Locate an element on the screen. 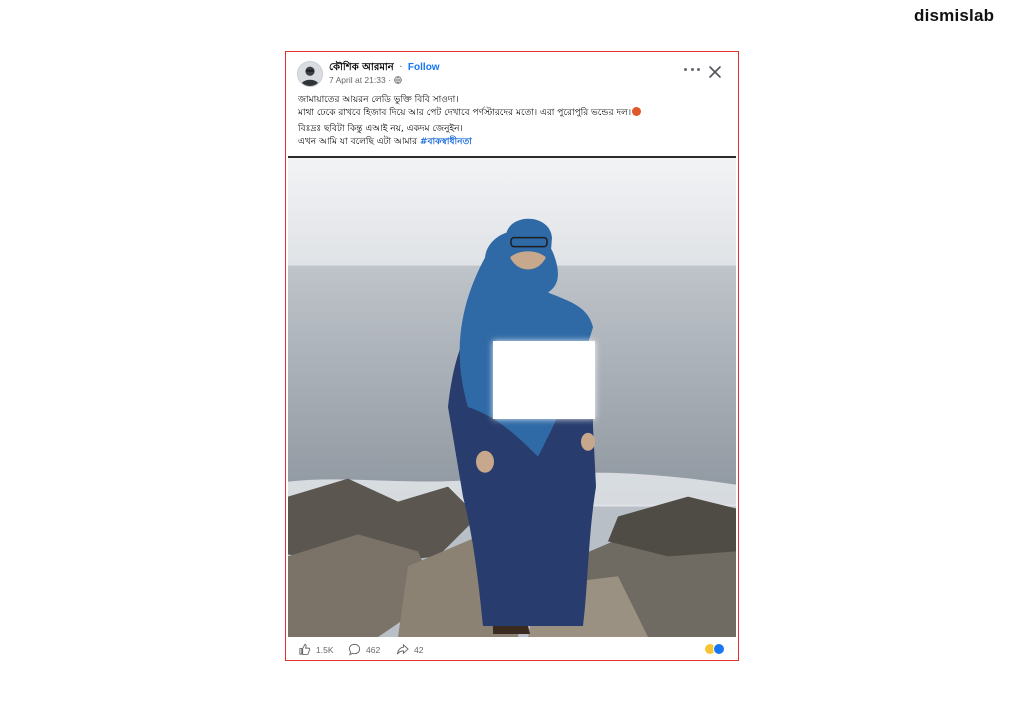 The height and width of the screenshot is (712, 1024). like-stat: 1.5K is located at coordinates (316, 649).